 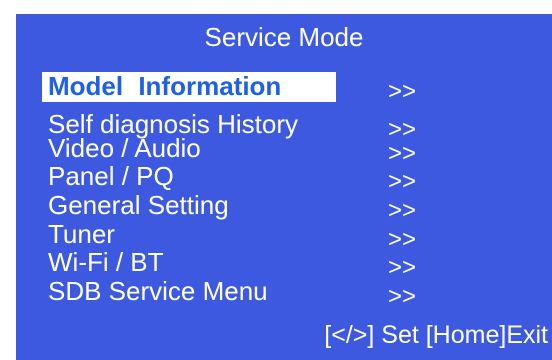 I want to click on menu-item-label: Panel / PQ, so click(x=111, y=176).